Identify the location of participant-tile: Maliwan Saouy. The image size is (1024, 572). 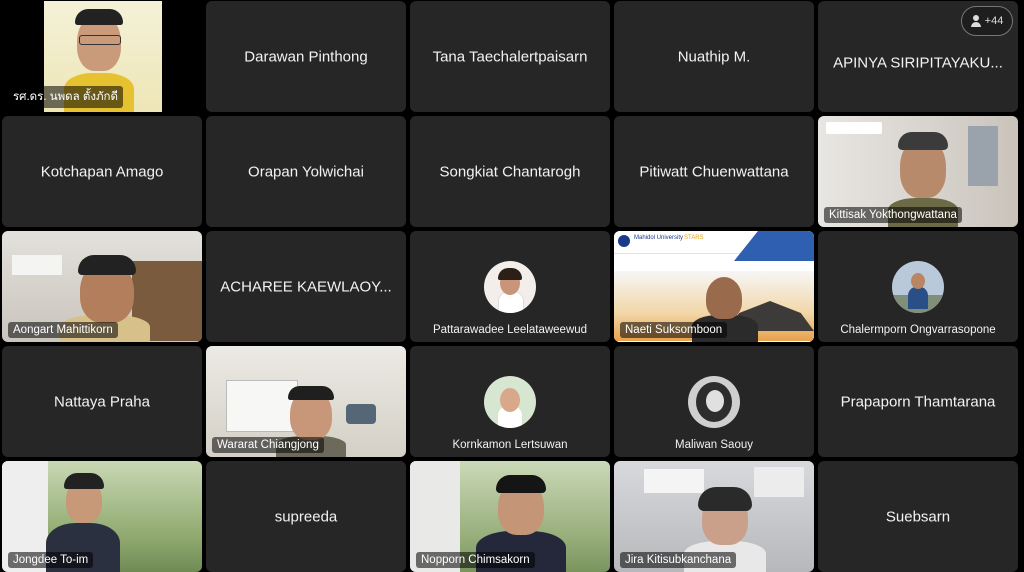
(714, 401).